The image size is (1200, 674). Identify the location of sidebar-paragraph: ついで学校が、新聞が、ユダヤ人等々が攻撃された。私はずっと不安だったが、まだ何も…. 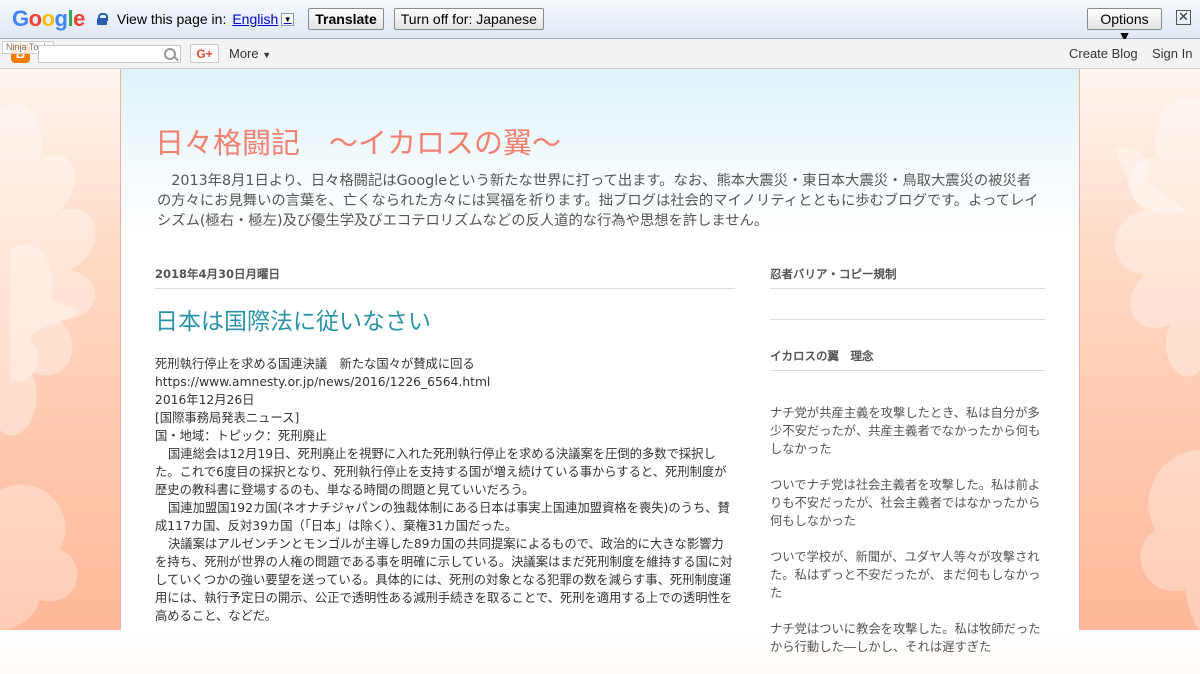
(905, 575).